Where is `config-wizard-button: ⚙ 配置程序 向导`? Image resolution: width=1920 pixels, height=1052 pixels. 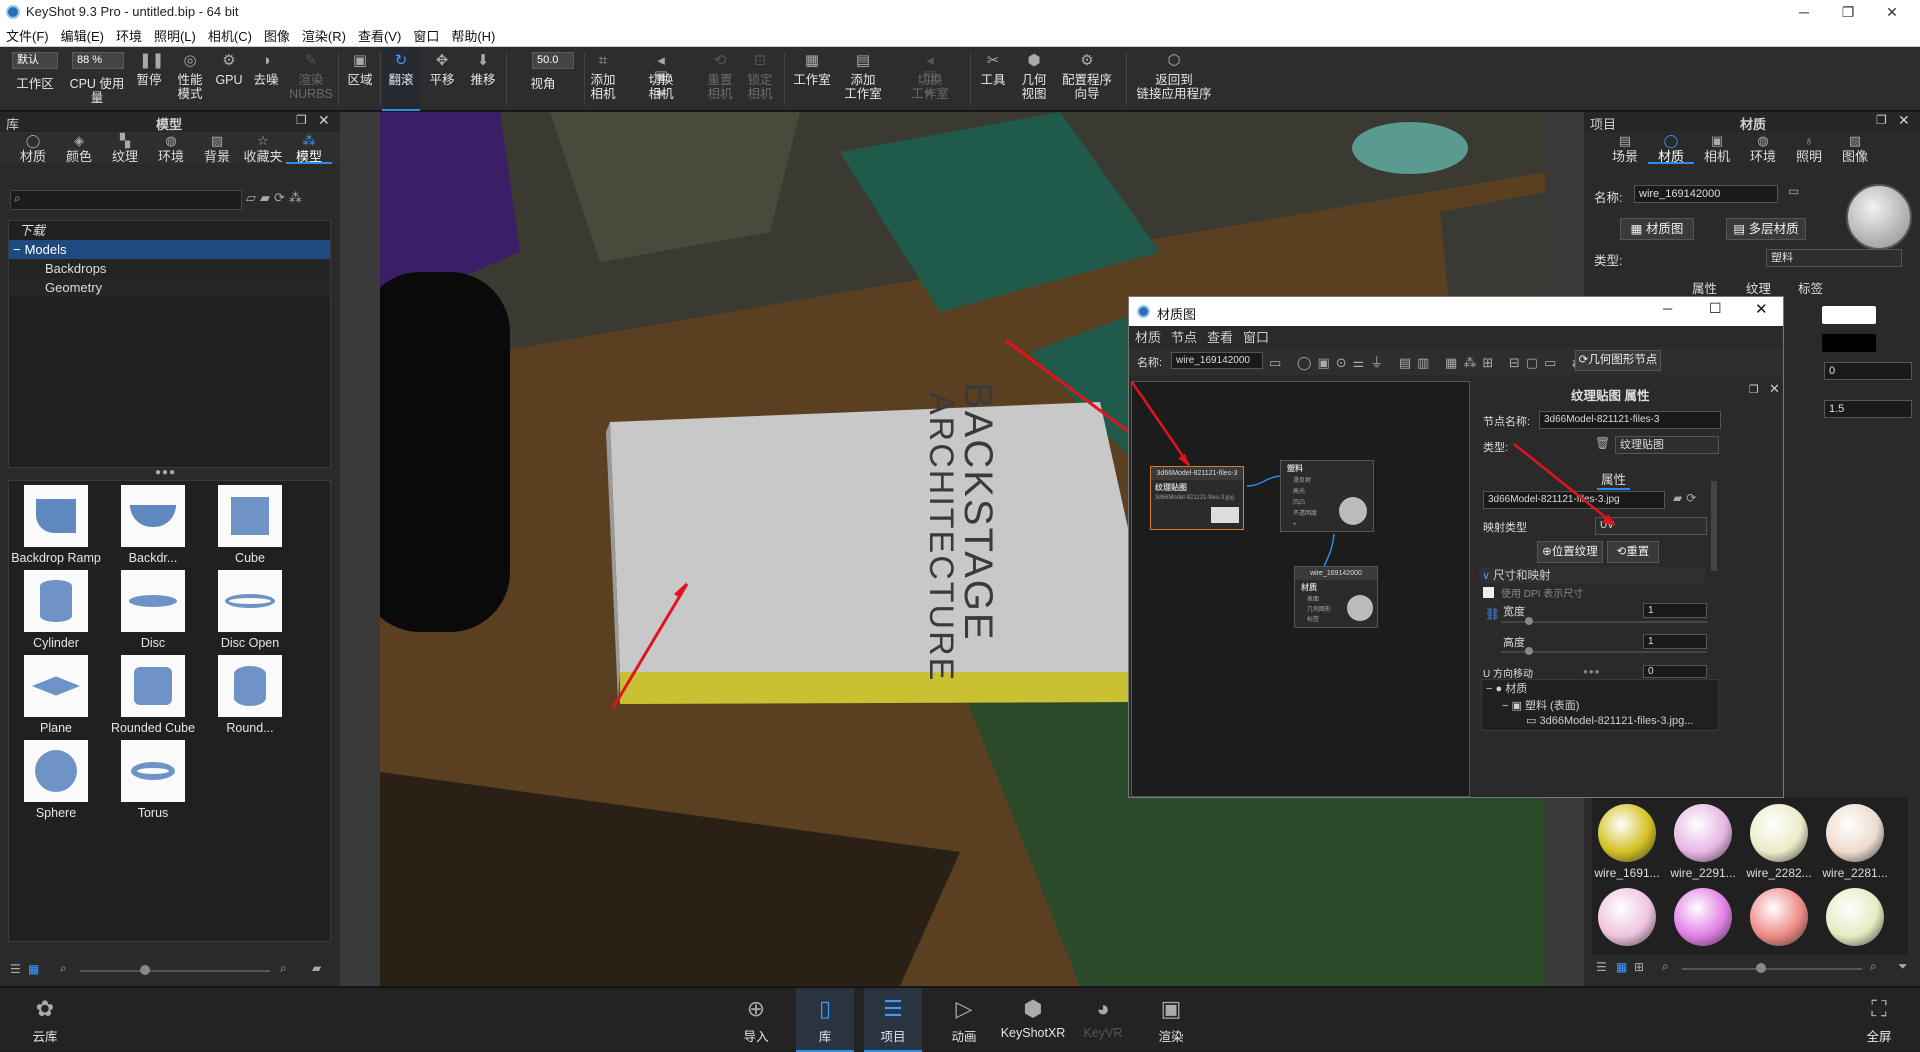
config-wizard-button: ⚙ 配置程序 向导 is located at coordinates (1087, 79).